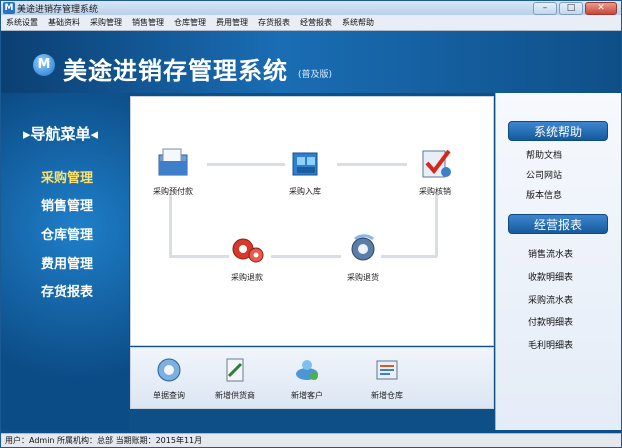 This screenshot has width=622, height=448. I want to click on quick-add-warehouse-label: 新增仓库, so click(387, 395).